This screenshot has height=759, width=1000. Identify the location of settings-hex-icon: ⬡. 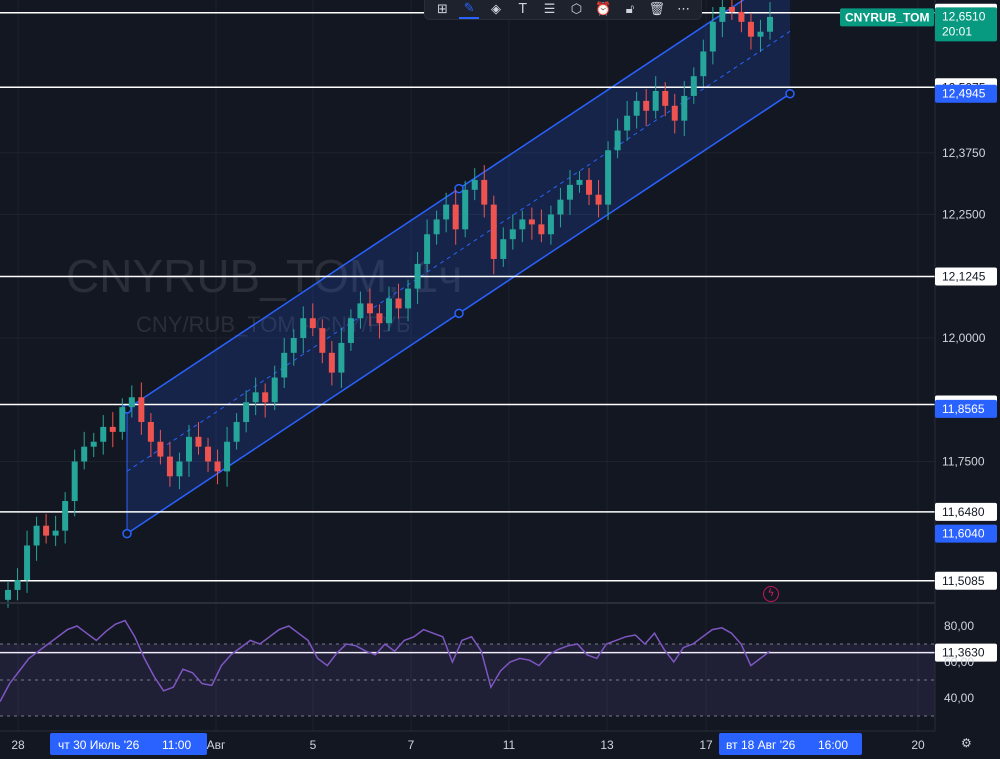
(576, 10).